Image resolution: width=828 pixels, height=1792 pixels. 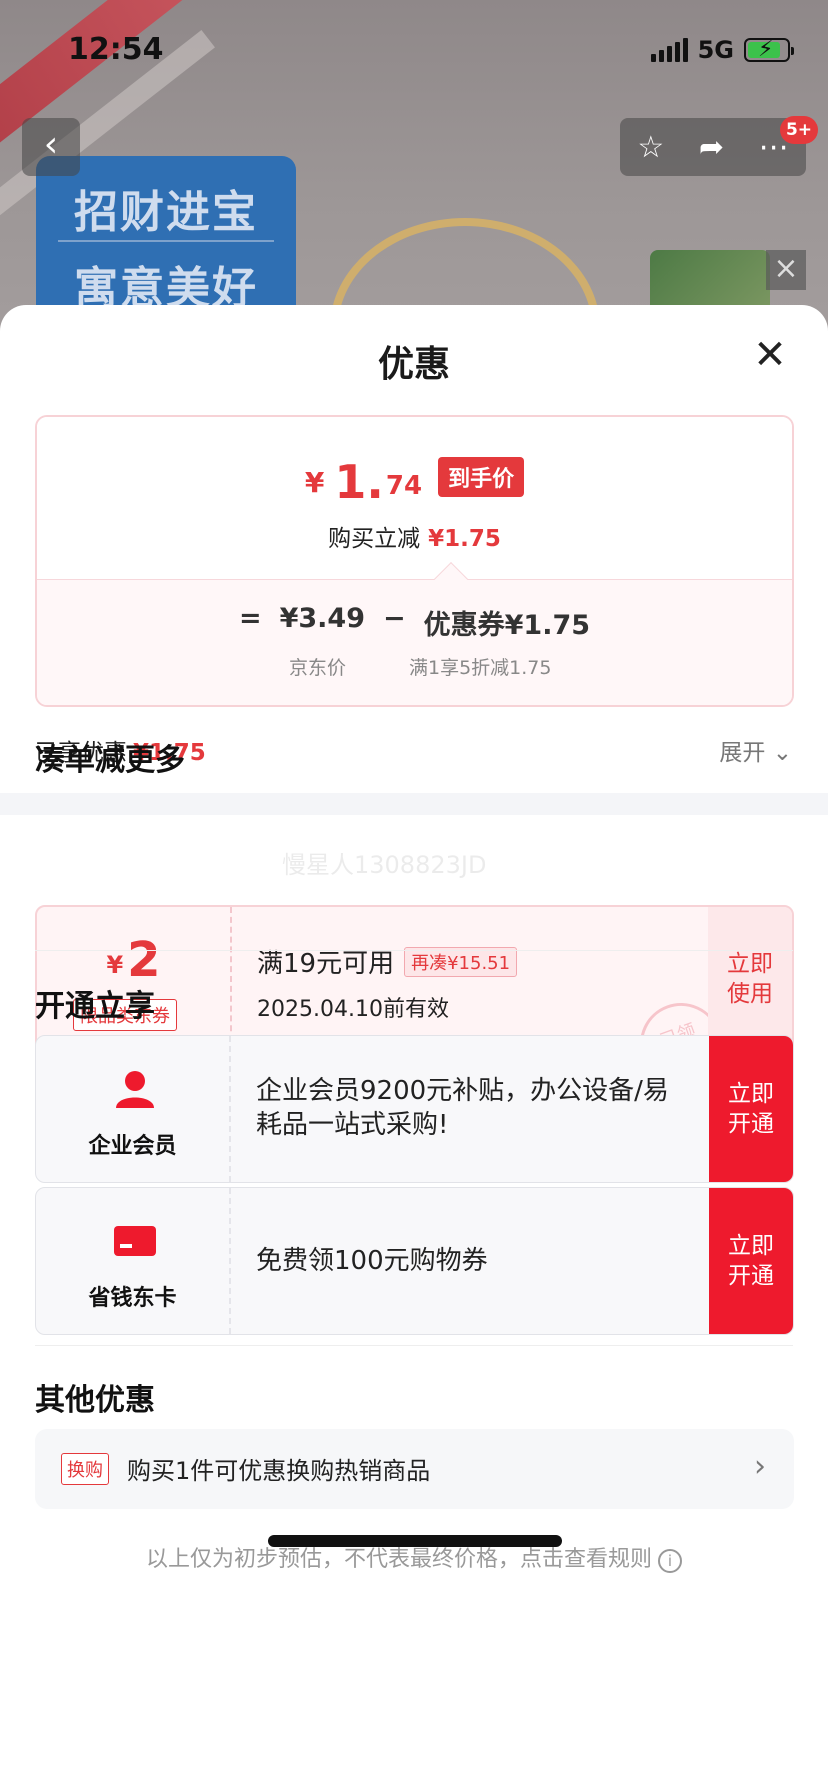 I want to click on member-description: 企业会员9200元补贴，办公设备/易耗品一站式采购!, so click(x=462, y=1108).